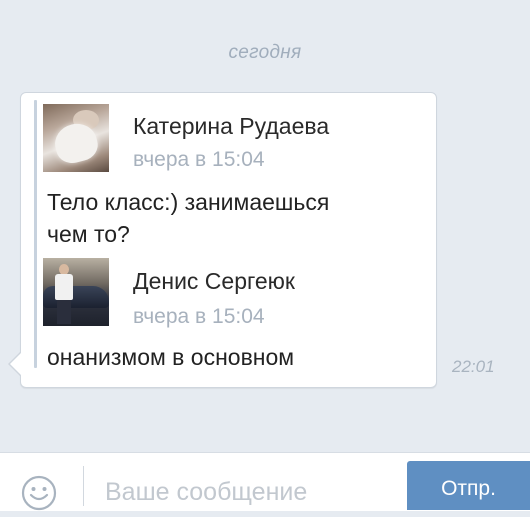 The image size is (530, 517). I want to click on message-line: чем то?, so click(88, 234).